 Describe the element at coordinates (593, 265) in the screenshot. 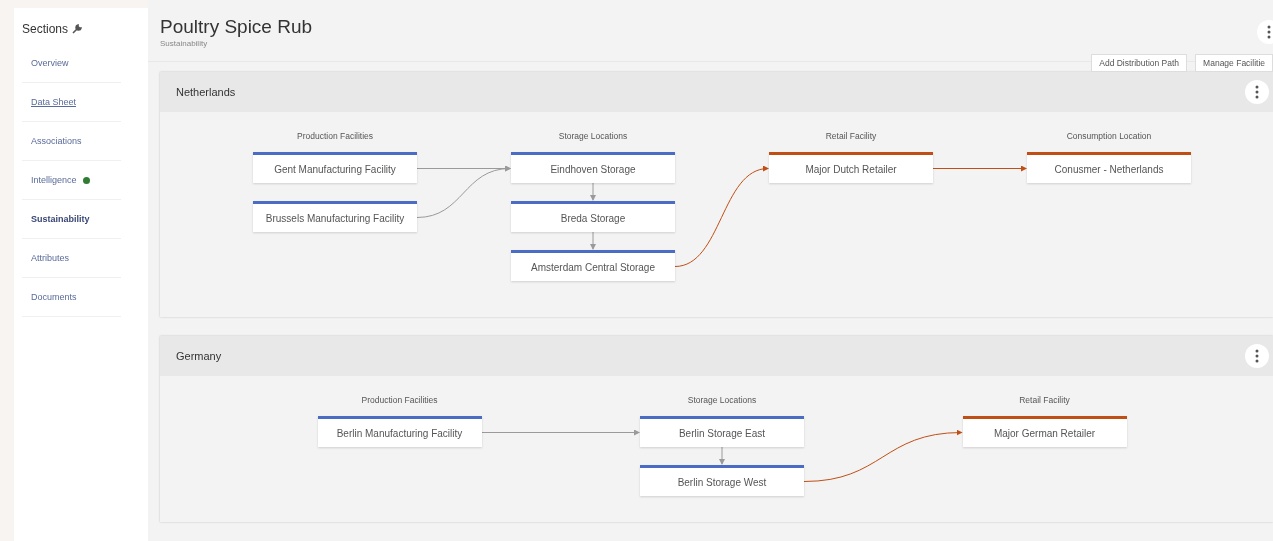

I see `facility-node: Amsterdam Central Storage` at that location.